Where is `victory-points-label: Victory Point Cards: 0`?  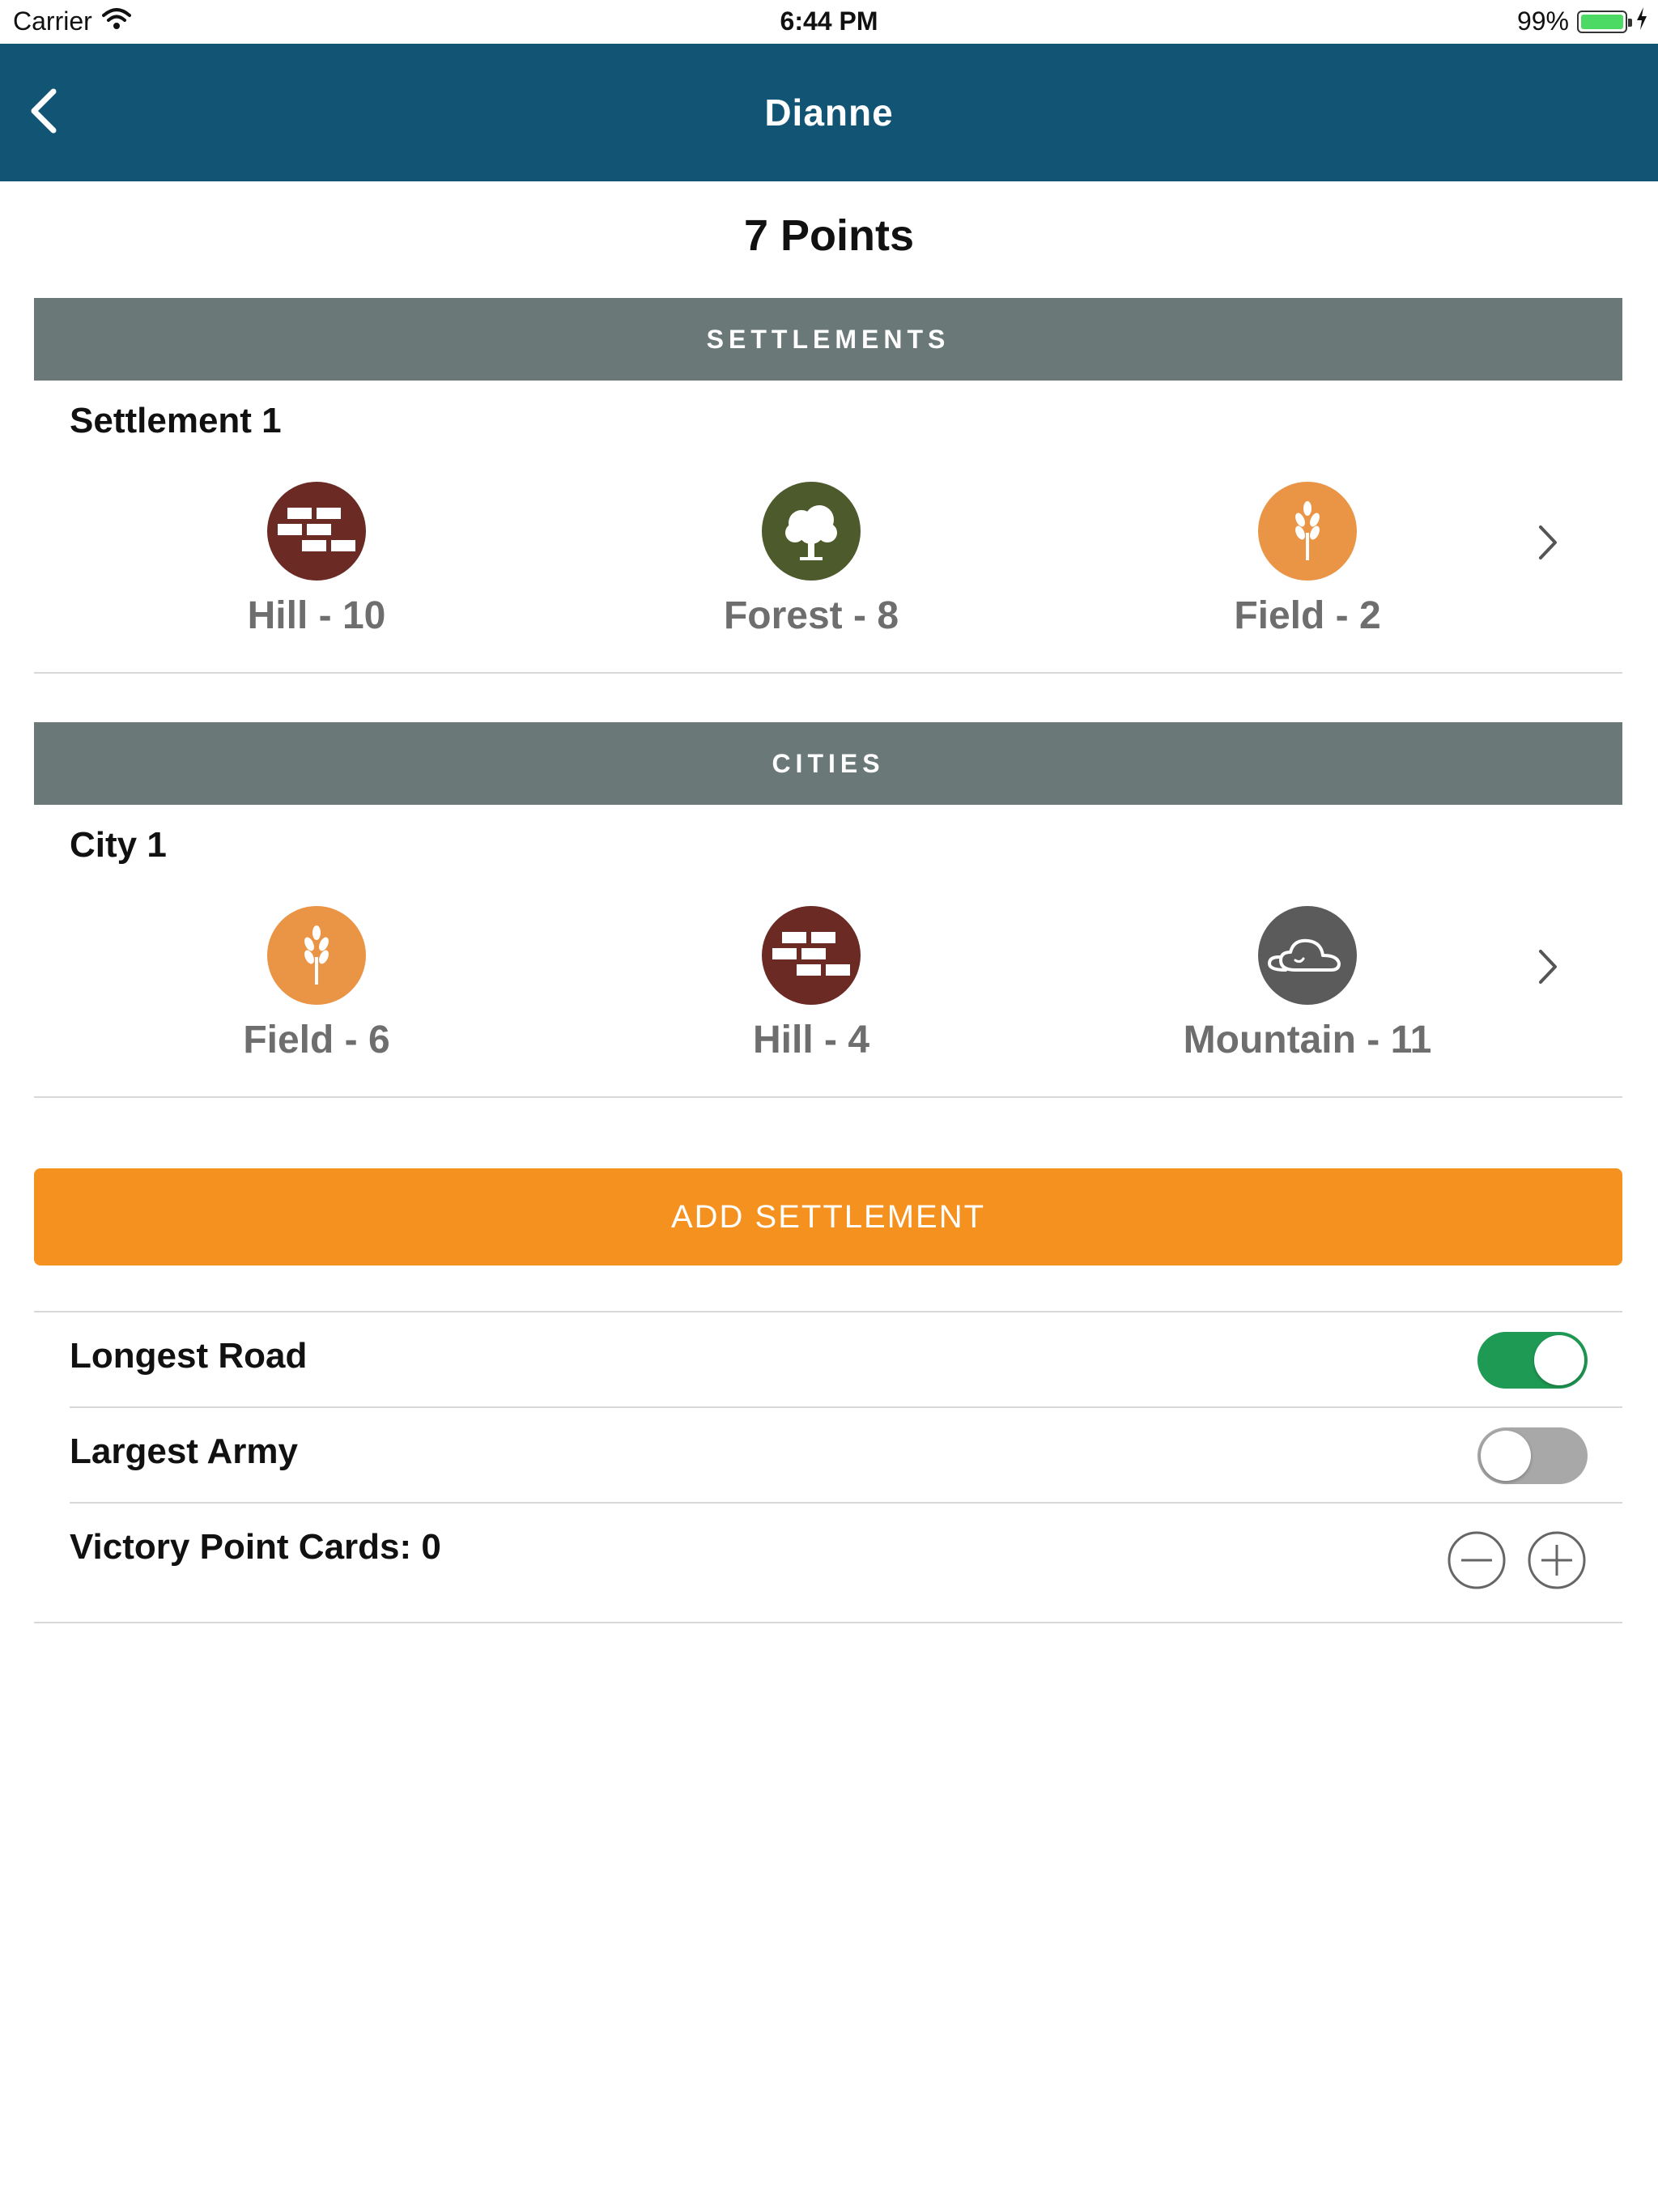
victory-points-label: Victory Point Cards: 0 is located at coordinates (255, 1547).